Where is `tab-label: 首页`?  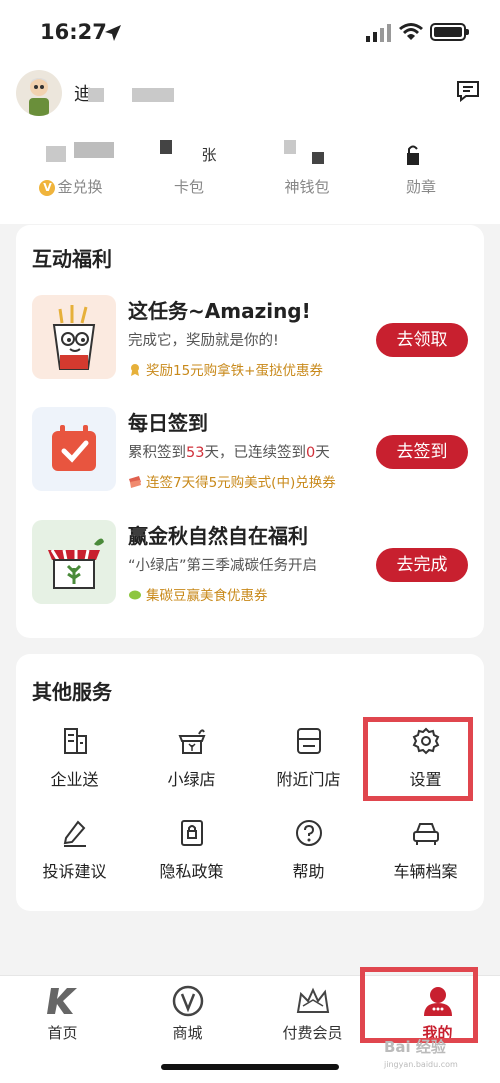
tab-label: 首页 is located at coordinates (62, 1033).